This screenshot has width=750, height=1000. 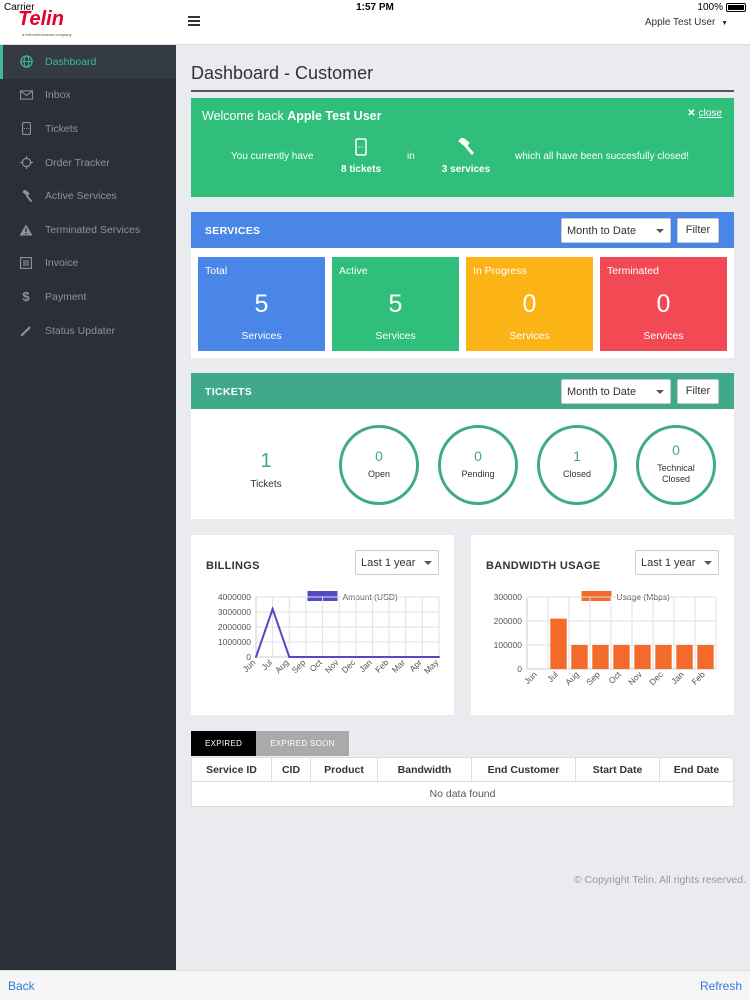 What do you see at coordinates (26, 230) in the screenshot?
I see `warning-icon` at bounding box center [26, 230].